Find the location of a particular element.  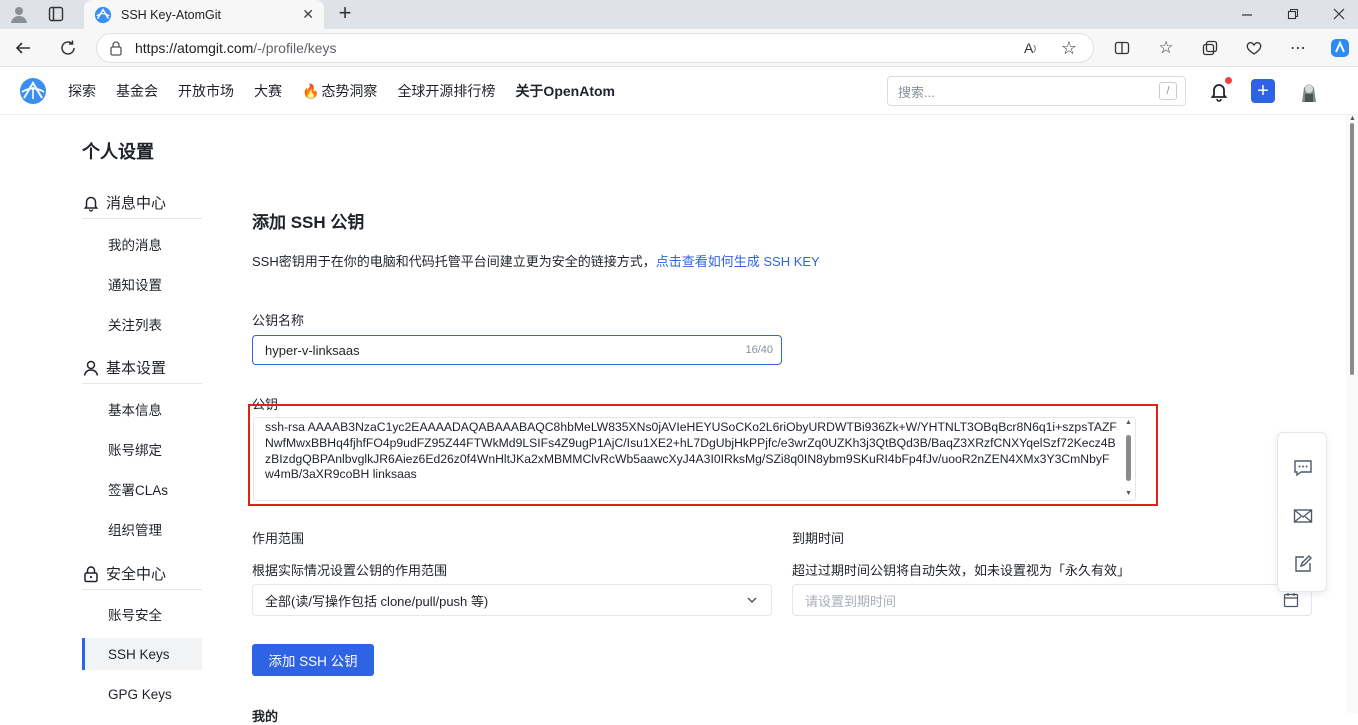

atomgit-favicon-icon is located at coordinates (103, 14).